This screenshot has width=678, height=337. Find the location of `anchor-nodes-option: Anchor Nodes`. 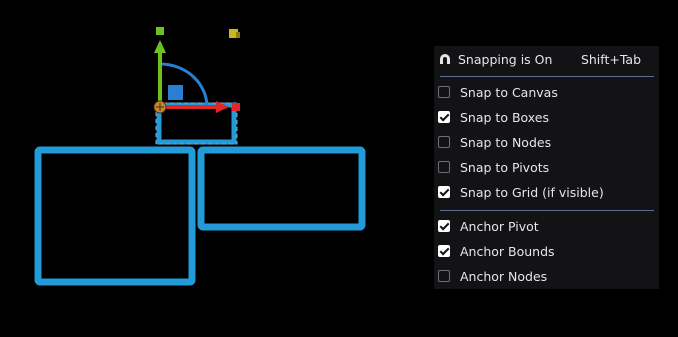

anchor-nodes-option: Anchor Nodes is located at coordinates (546, 277).